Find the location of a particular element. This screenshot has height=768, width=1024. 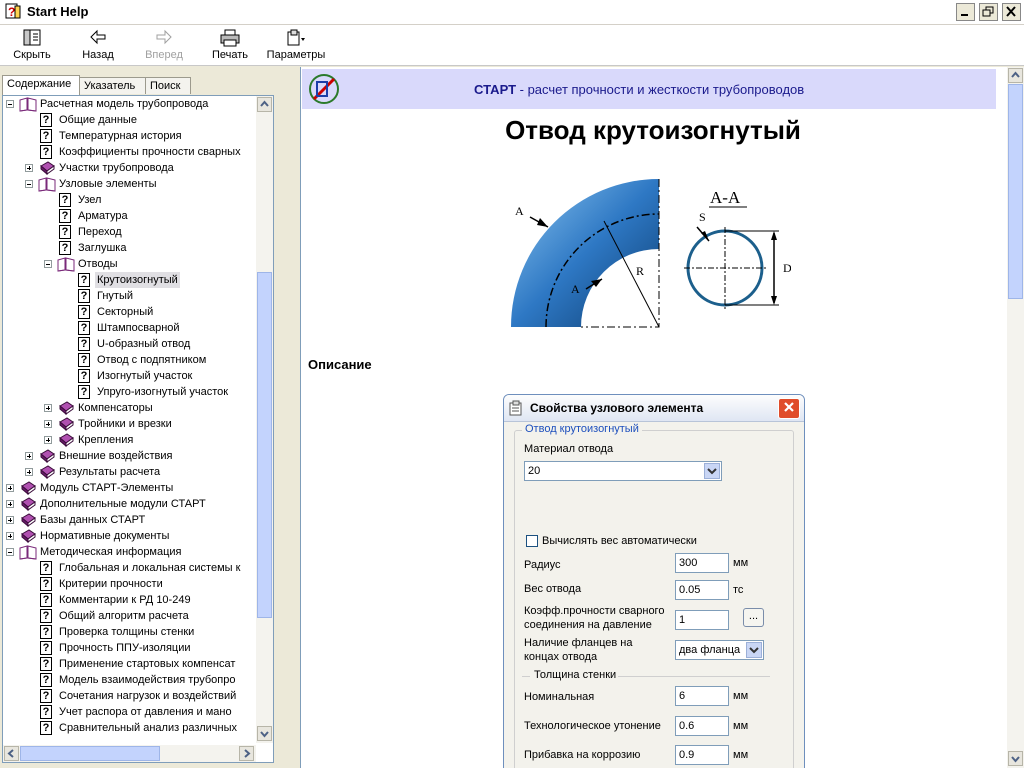

content-scroll-up-button is located at coordinates (1015, 75).